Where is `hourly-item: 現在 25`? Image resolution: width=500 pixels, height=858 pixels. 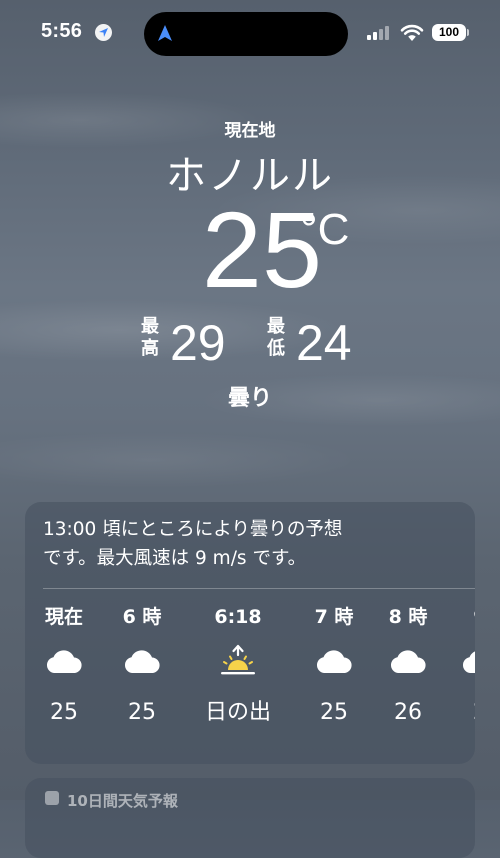 hourly-item: 現在 25 is located at coordinates (64, 665).